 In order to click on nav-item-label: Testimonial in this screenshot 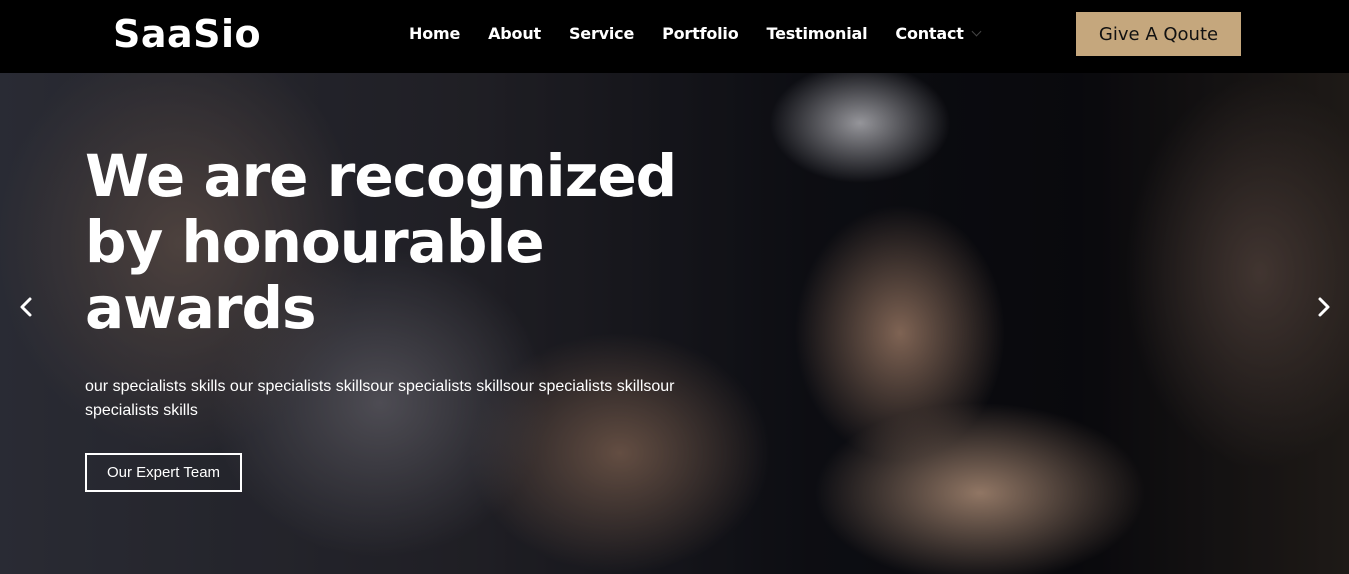, I will do `click(817, 33)`.